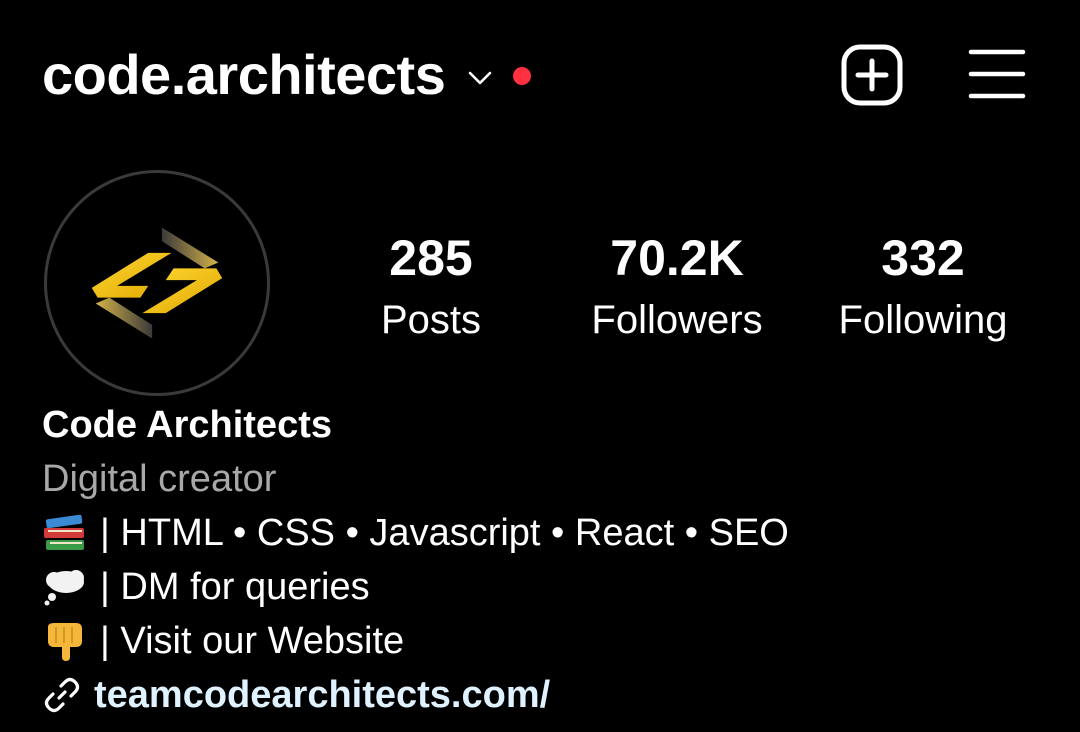  What do you see at coordinates (65, 533) in the screenshot?
I see `books-emoji-icon` at bounding box center [65, 533].